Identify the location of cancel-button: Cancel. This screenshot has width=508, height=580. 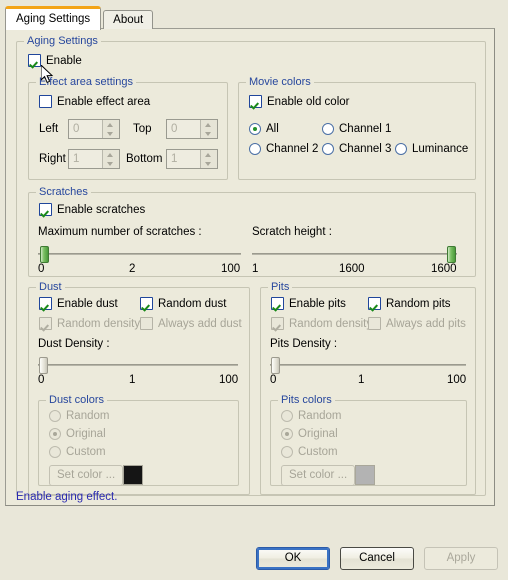
(377, 558).